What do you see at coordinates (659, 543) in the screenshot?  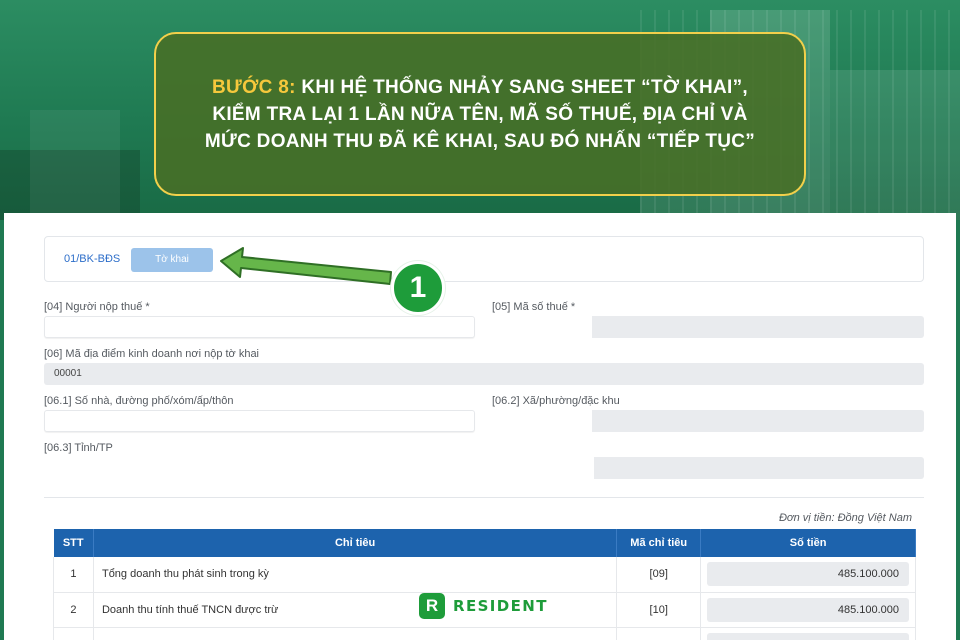 I see `header-ma-chi-tieu: Mã chỉ tiêu` at bounding box center [659, 543].